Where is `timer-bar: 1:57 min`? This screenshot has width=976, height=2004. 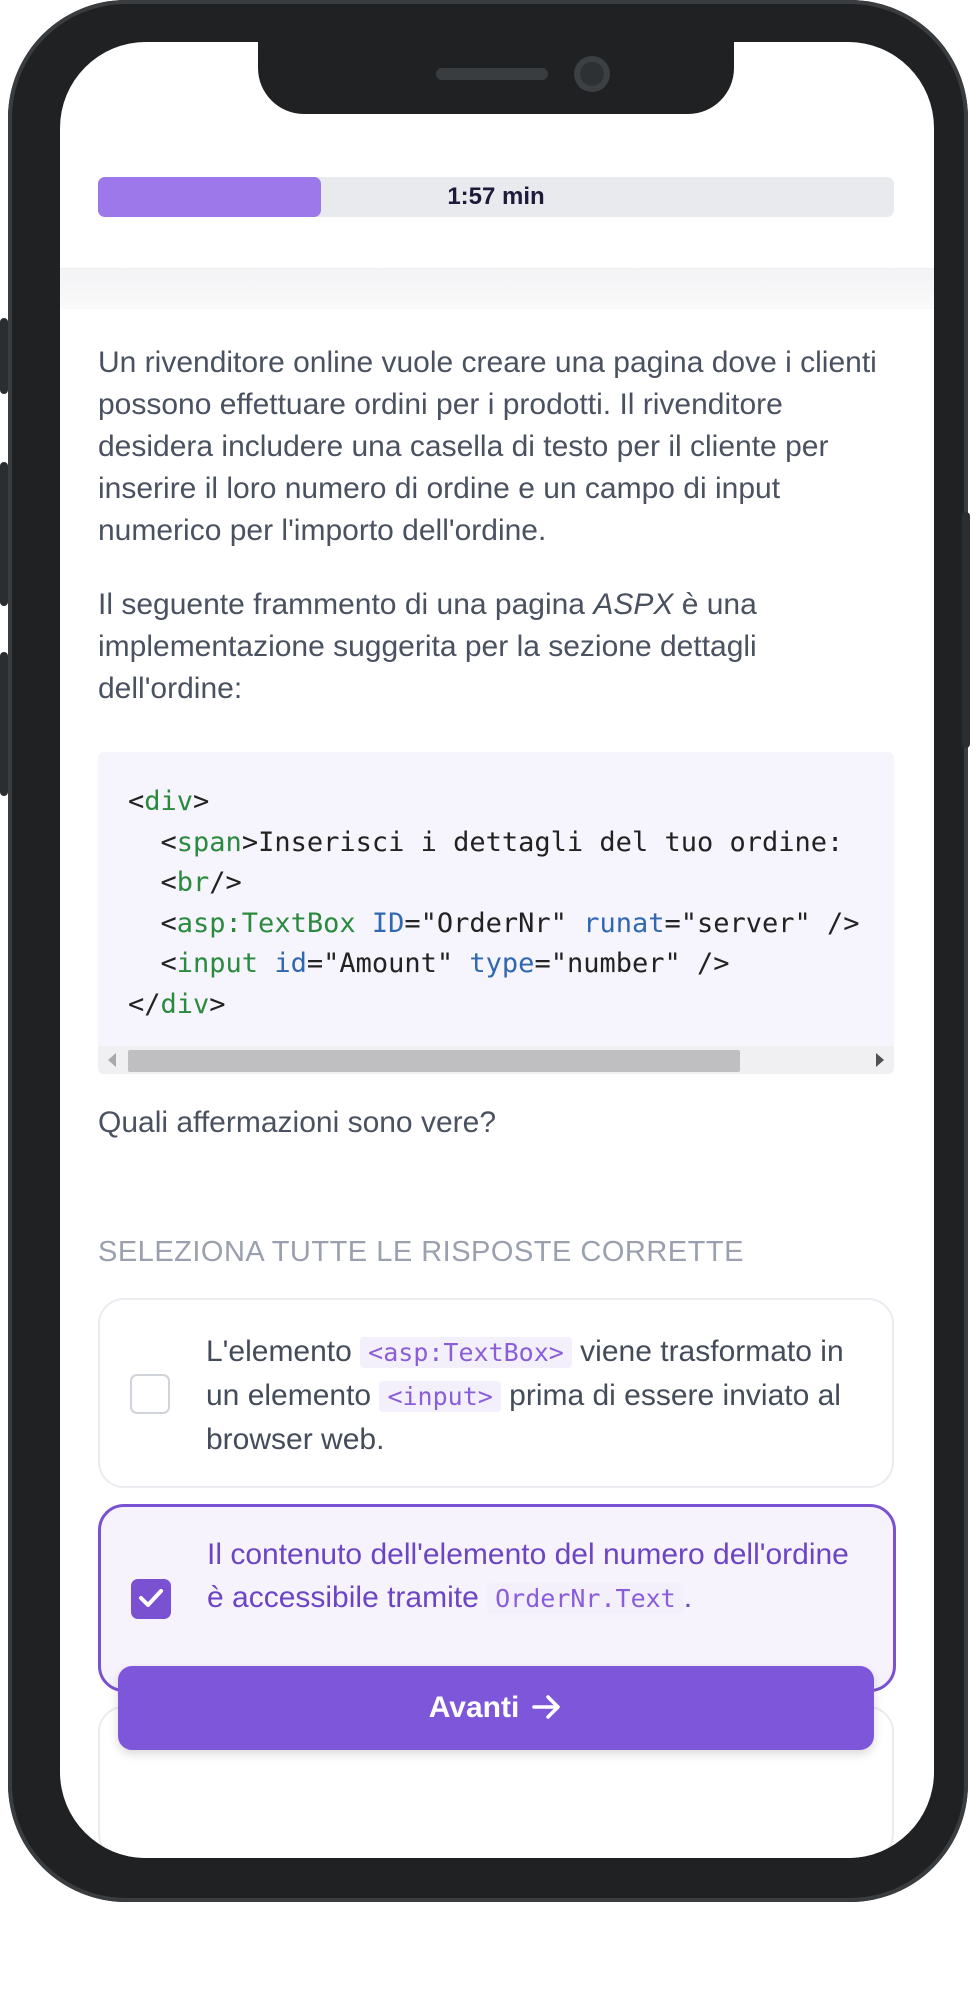 timer-bar: 1:57 min is located at coordinates (496, 197).